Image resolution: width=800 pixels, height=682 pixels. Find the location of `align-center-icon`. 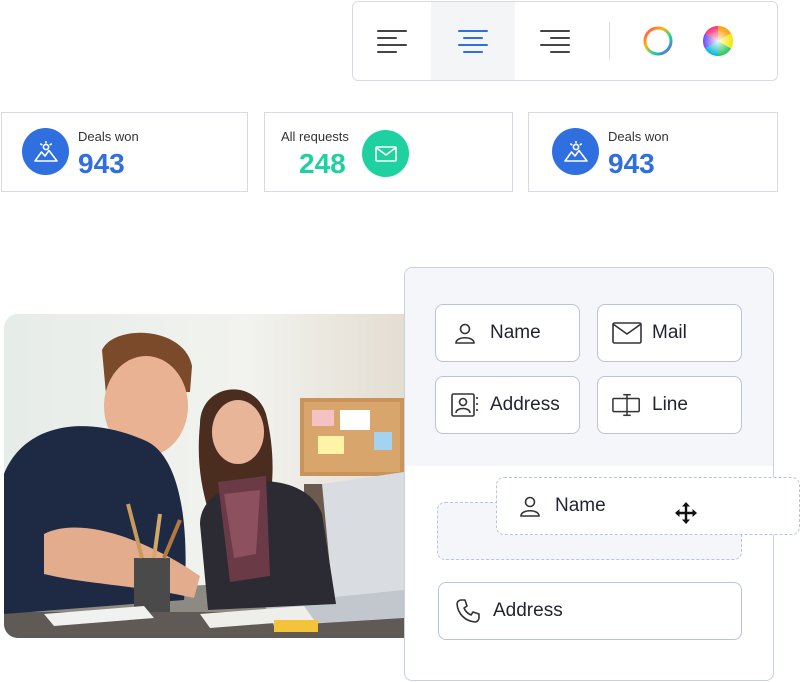

align-center-icon is located at coordinates (473, 41).